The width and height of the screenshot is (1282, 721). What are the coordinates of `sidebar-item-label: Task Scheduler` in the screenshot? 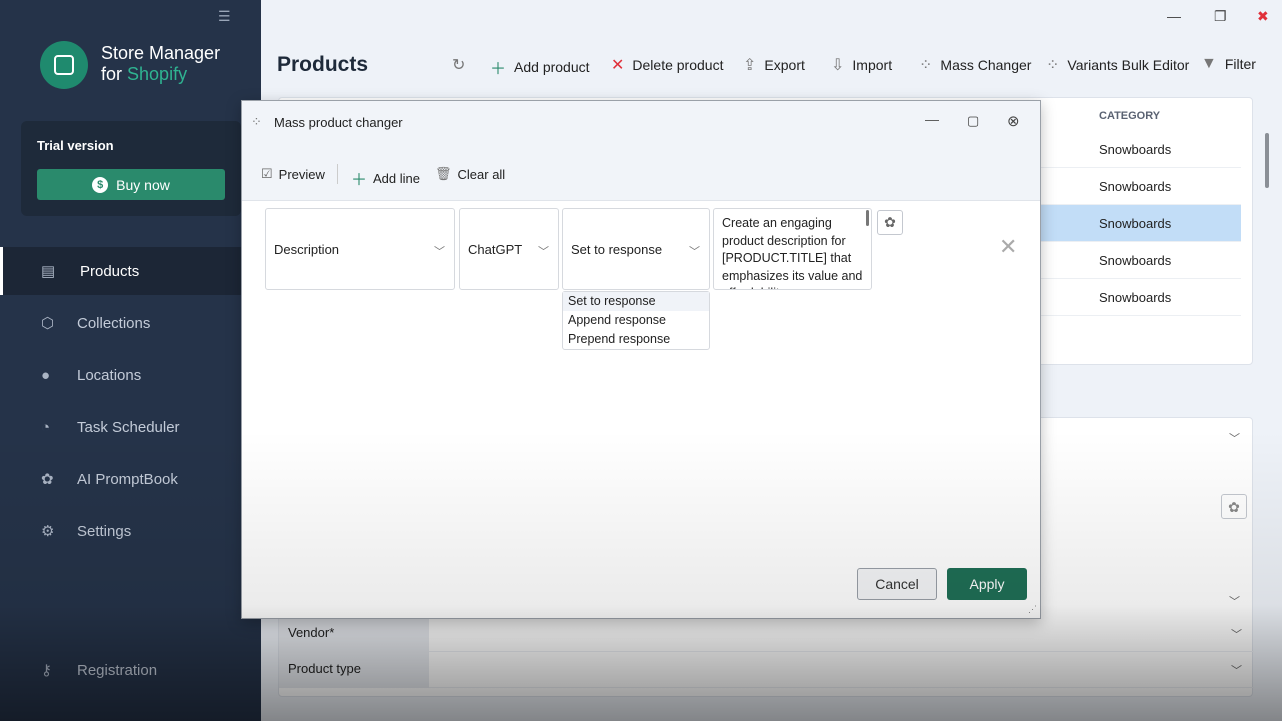 It's located at (128, 427).